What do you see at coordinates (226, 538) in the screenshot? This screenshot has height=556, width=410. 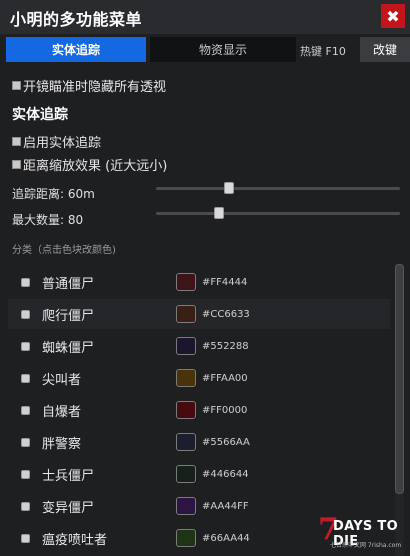 I see `color-hex: #66AA44` at bounding box center [226, 538].